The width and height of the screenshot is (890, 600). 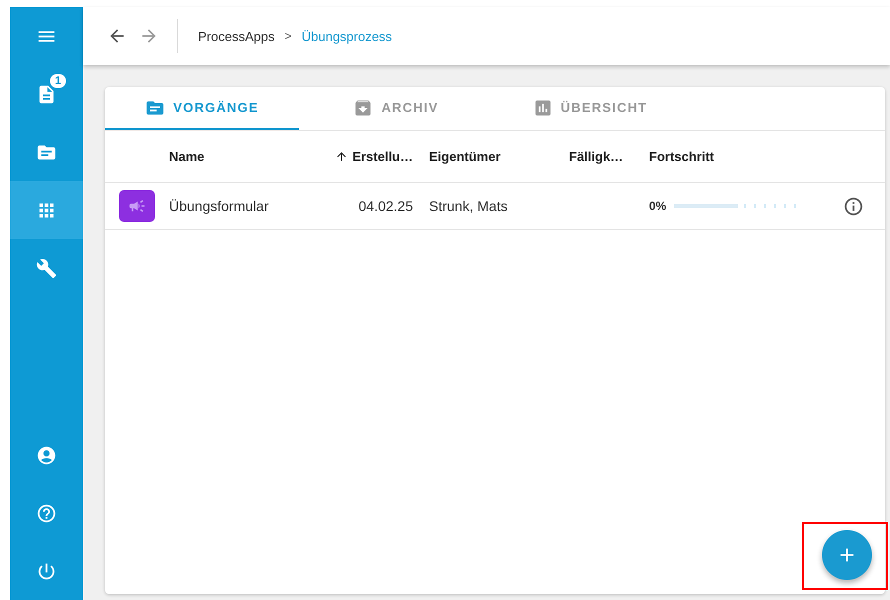 I want to click on table-cell-text: Strunk, Mats, so click(x=469, y=206).